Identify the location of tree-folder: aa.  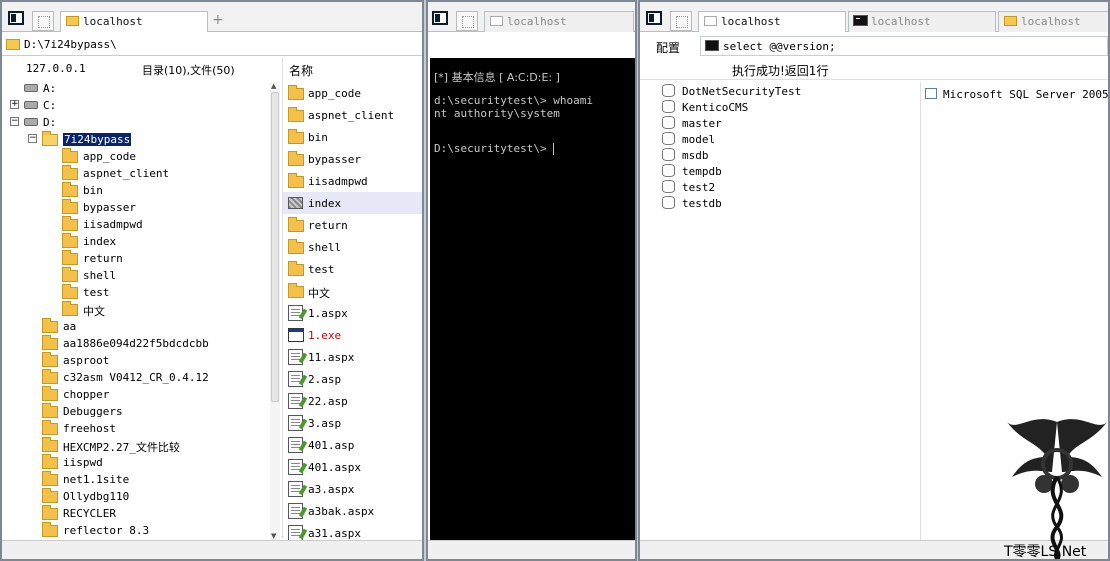
(136, 326).